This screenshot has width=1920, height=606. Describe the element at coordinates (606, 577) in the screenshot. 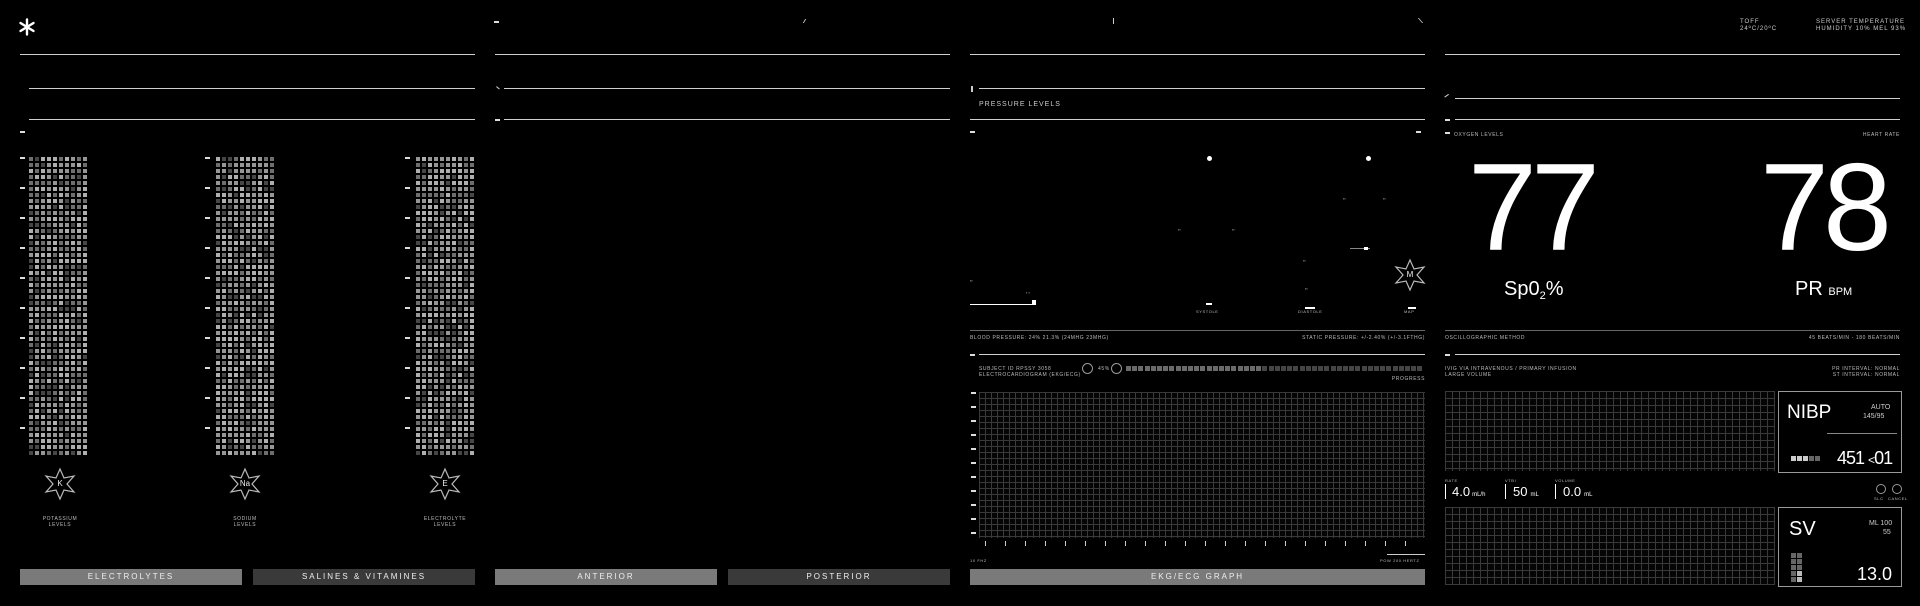

I see `tab-anterior: ANTERIOR` at that location.